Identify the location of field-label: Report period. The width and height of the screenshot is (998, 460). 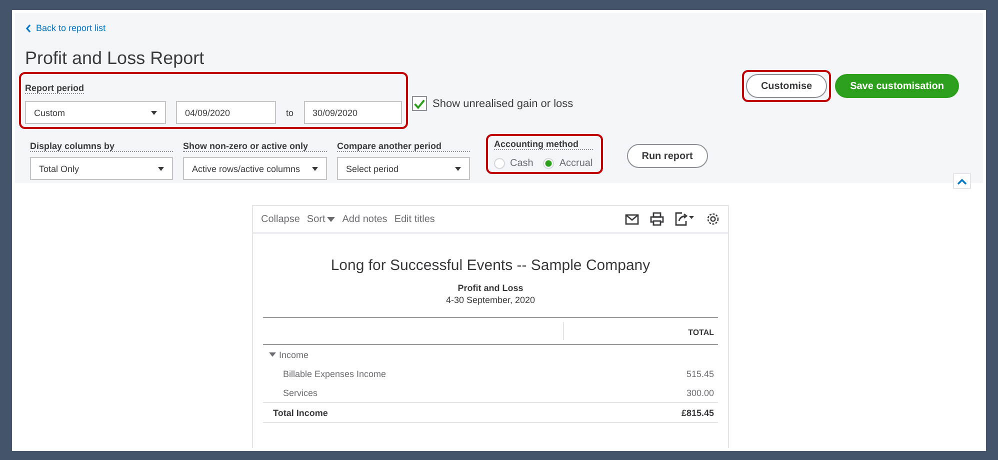
(54, 88).